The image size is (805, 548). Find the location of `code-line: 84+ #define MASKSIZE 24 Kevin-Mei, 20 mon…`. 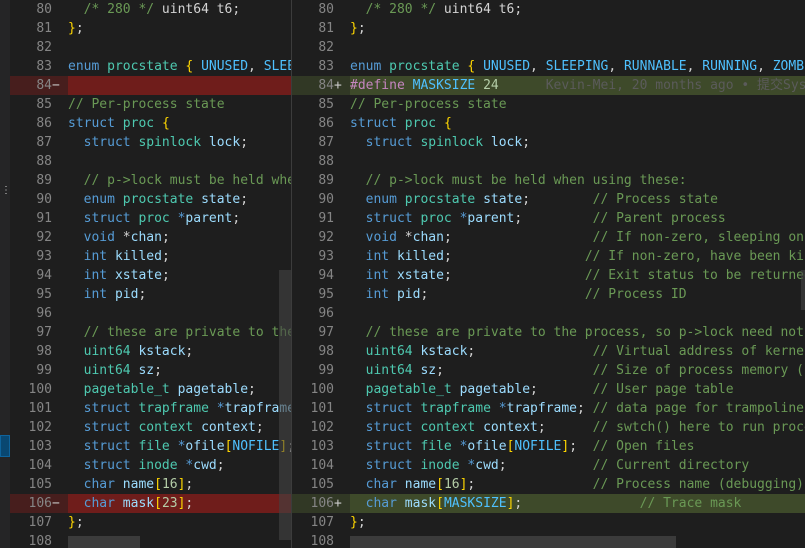

code-line: 84+ #define MASKSIZE 24 Kevin-Mei, 20 mon… is located at coordinates (548, 85).